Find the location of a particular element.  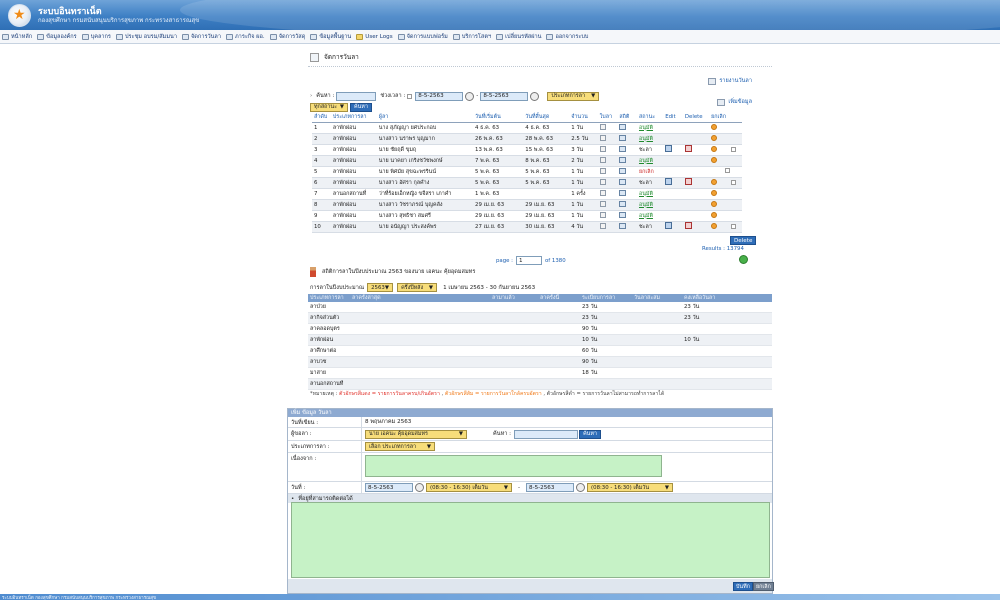

column-header: สถิติ is located at coordinates (627, 118).